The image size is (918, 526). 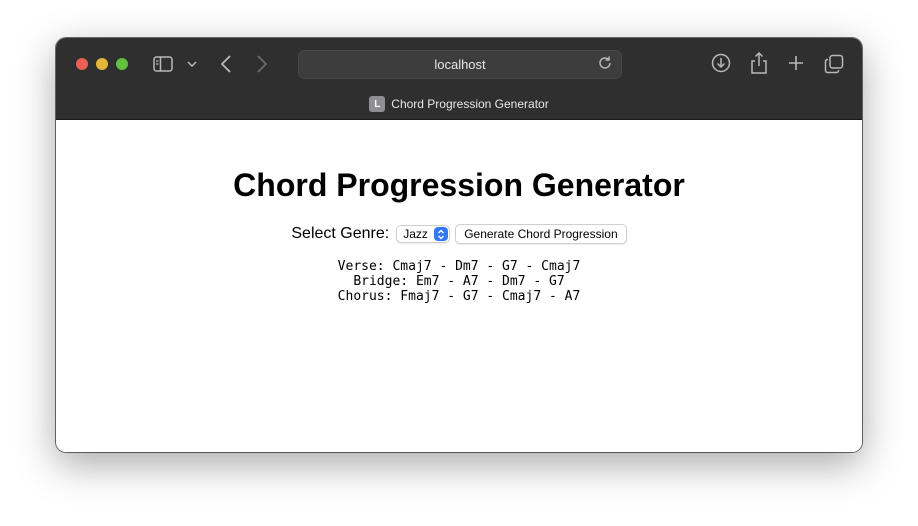 I want to click on tab-title: Chord Progression Generator, so click(x=470, y=104).